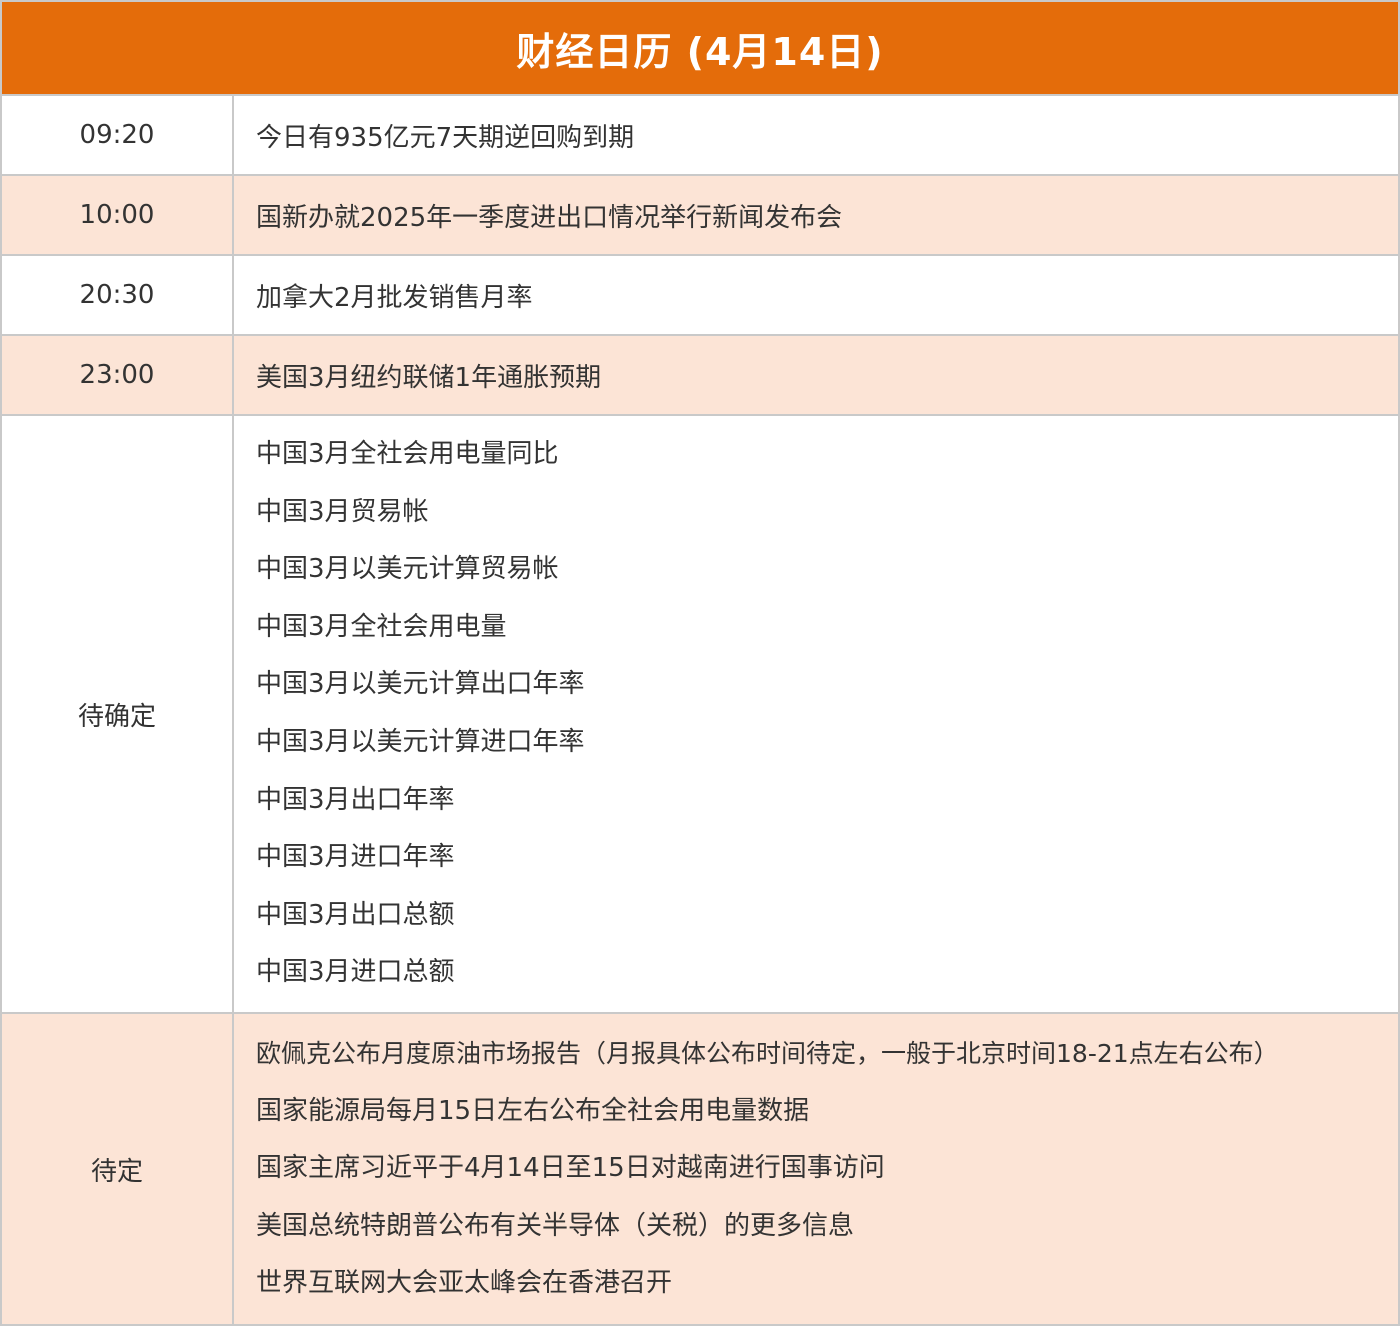 The width and height of the screenshot is (1400, 1326). Describe the element at coordinates (464, 1283) in the screenshot. I see `list-item: 世界互联网大会亚太峰会在香港召开` at that location.